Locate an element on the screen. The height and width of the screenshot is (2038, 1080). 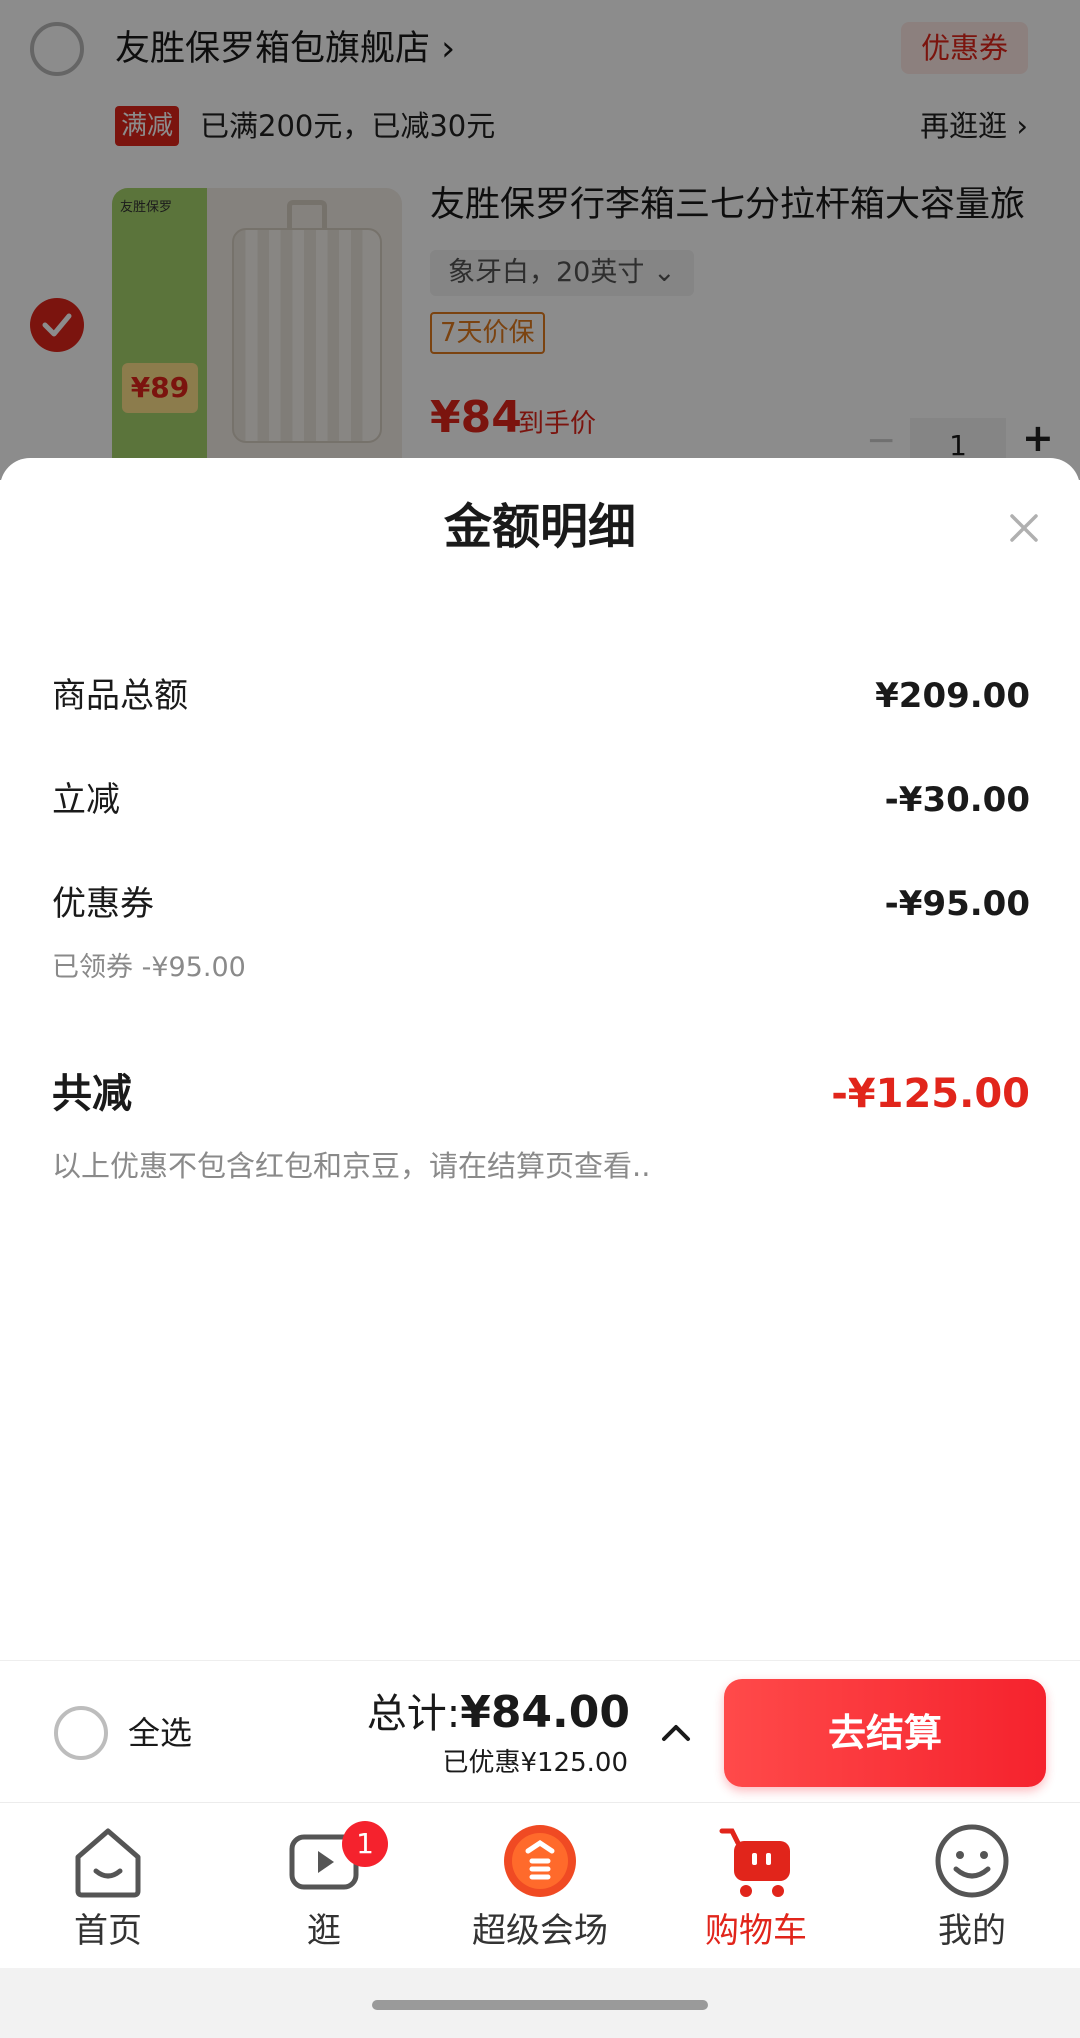
home-indicator is located at coordinates (540, 2005).